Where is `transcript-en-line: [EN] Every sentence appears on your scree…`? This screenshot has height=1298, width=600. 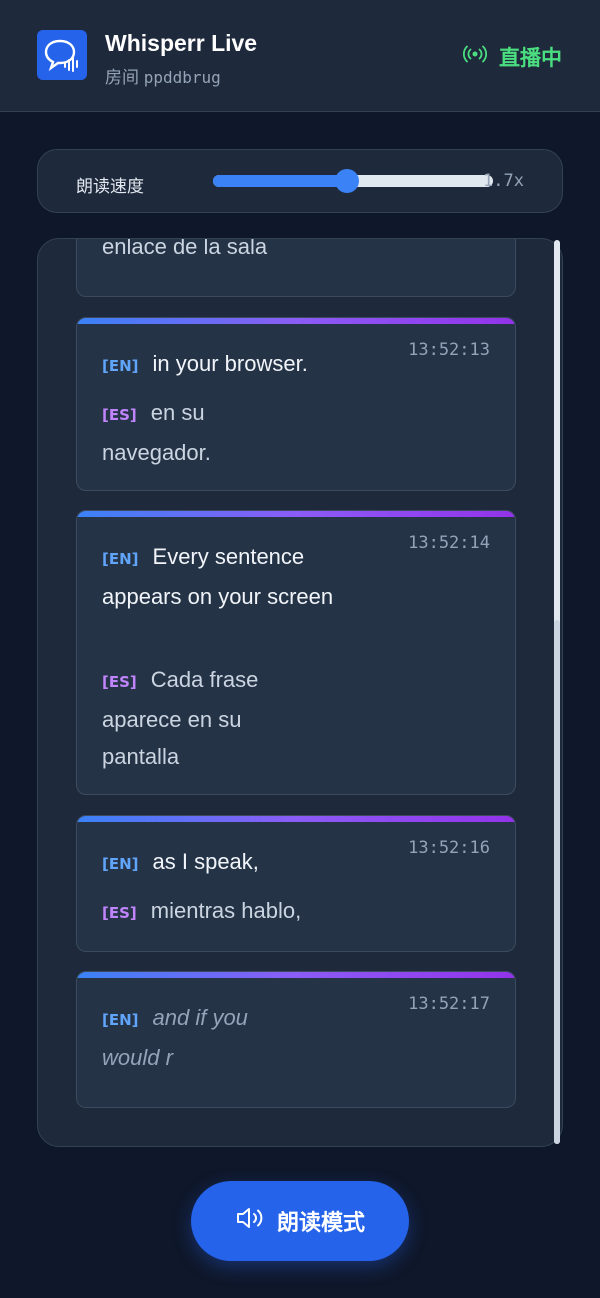
transcript-en-line: [EN] Every sentence appears on your scree… is located at coordinates (224, 576).